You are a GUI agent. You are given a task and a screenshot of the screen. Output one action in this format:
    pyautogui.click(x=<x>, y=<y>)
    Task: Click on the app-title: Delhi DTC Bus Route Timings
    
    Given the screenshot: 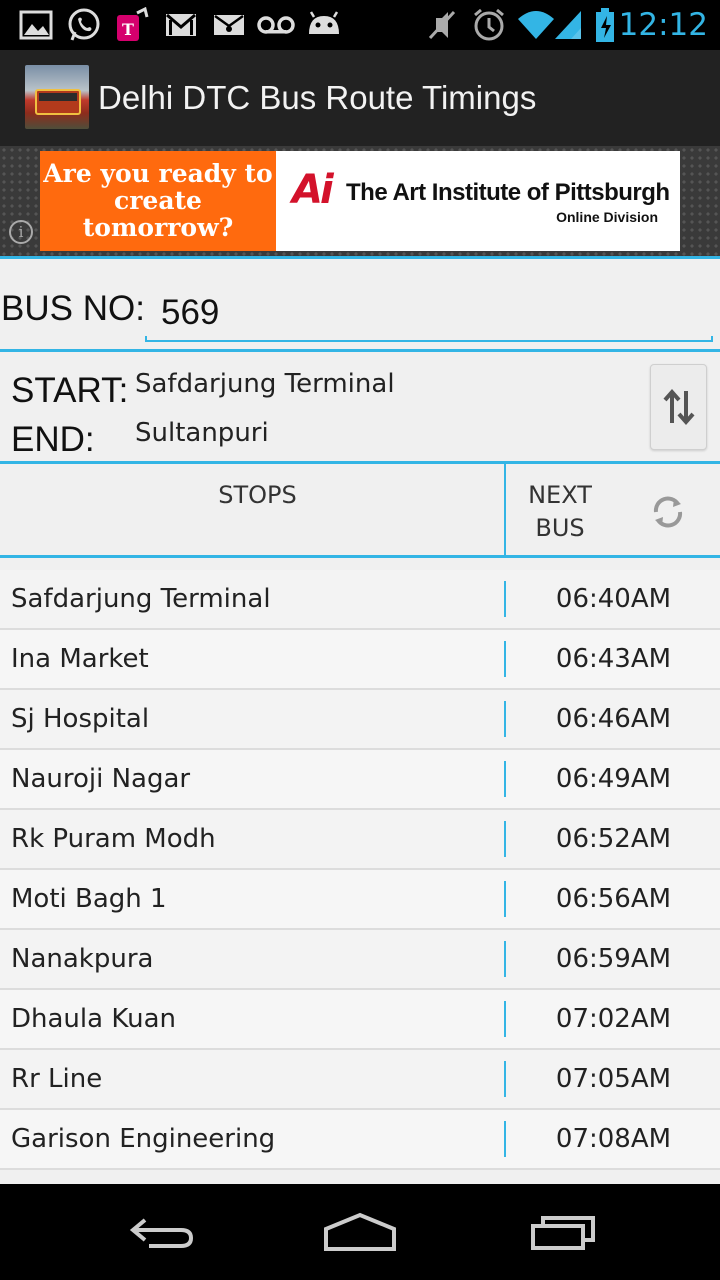 What is the action you would take?
    pyautogui.click(x=317, y=97)
    